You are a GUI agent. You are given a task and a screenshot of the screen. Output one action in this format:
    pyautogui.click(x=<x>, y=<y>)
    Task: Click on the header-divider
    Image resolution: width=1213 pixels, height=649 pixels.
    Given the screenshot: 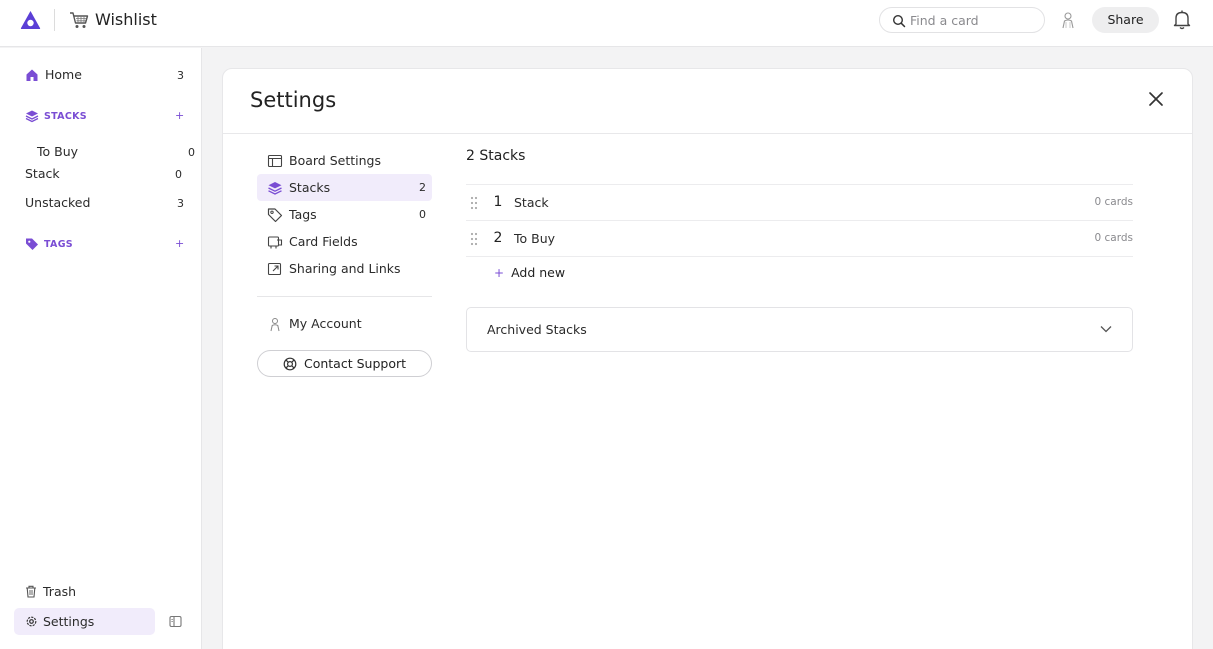 What is the action you would take?
    pyautogui.click(x=54, y=20)
    